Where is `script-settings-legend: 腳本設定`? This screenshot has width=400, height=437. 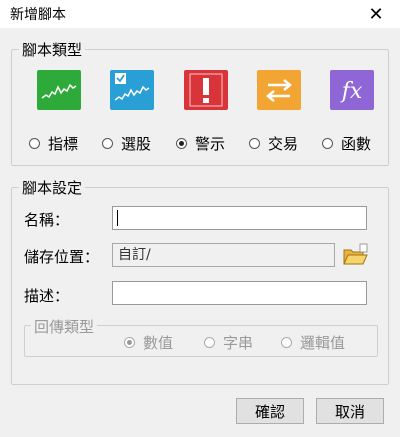
script-settings-legend: 腳本設定 is located at coordinates (52, 187).